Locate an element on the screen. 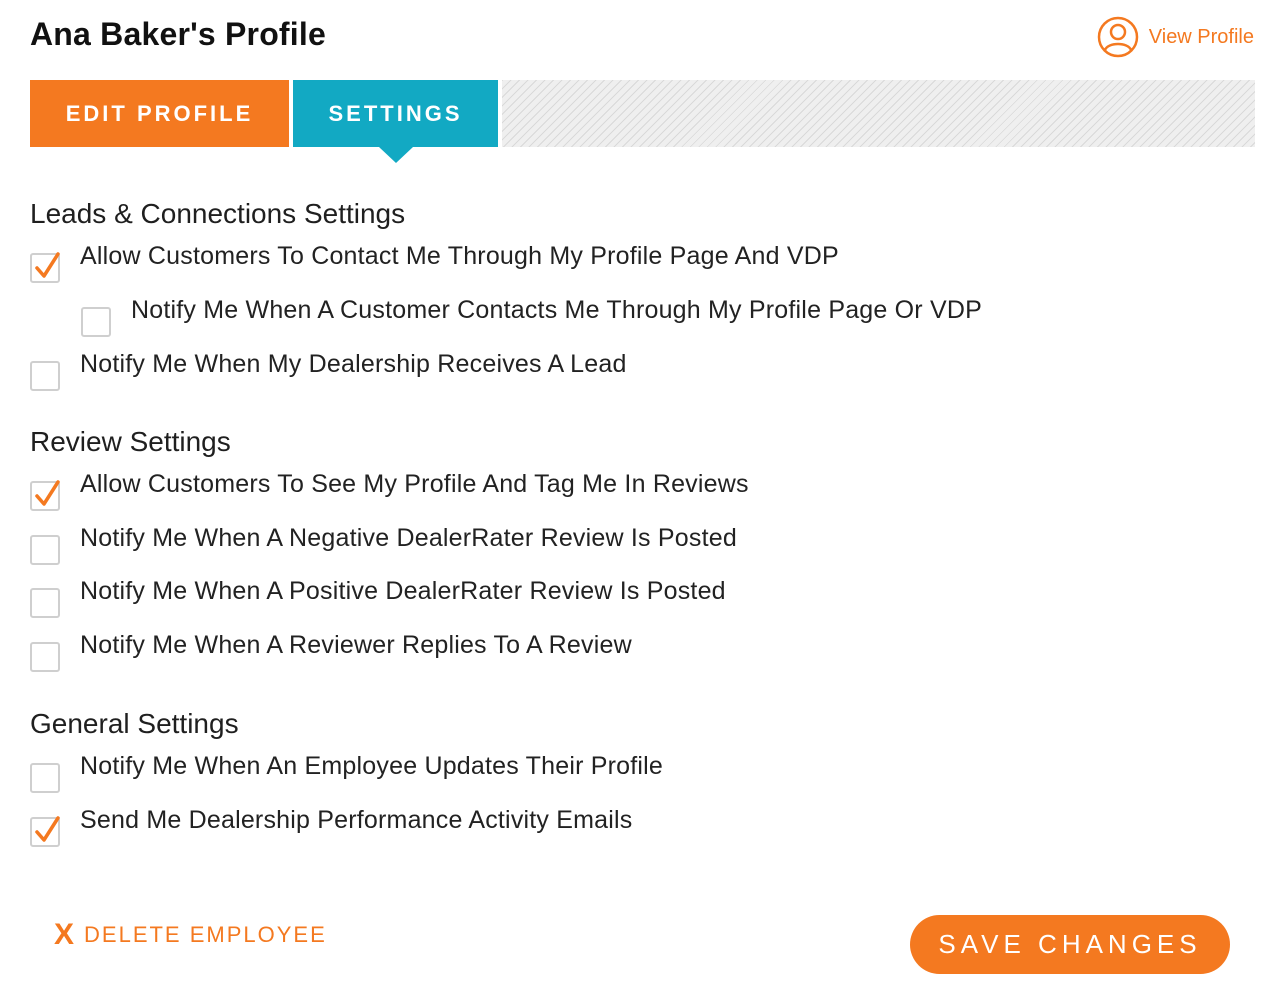  tab-bar-filler is located at coordinates (878, 113).